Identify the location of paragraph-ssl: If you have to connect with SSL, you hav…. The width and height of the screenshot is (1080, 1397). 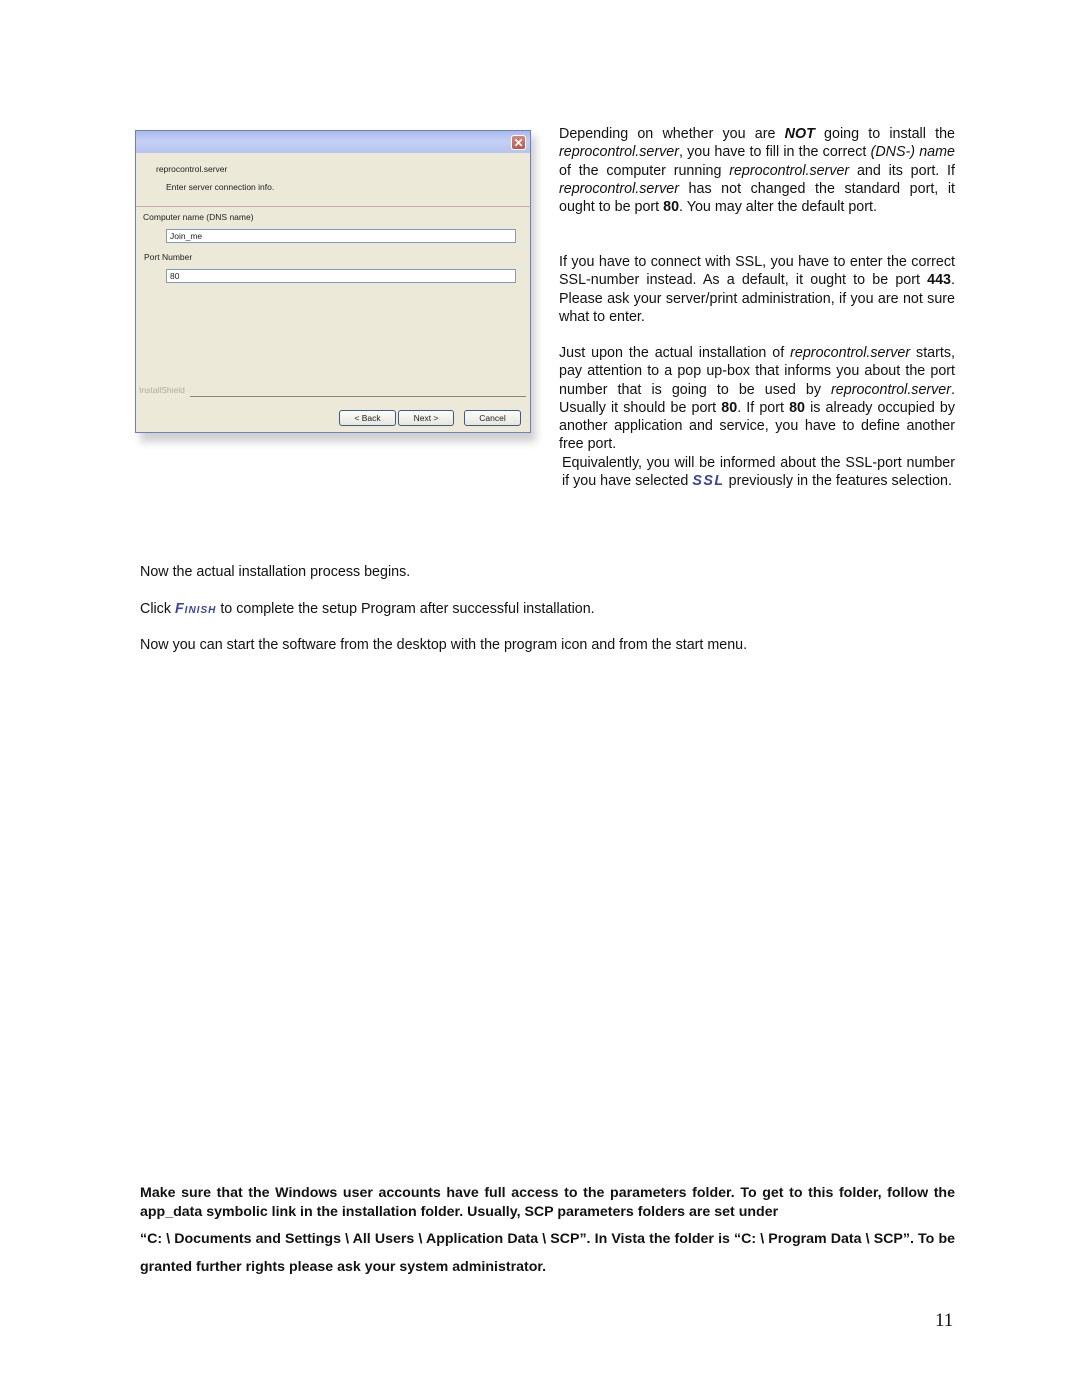
(757, 289).